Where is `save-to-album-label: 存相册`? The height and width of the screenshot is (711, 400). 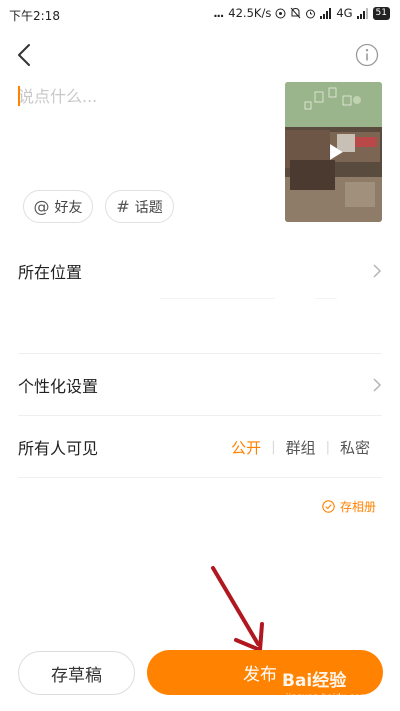 save-to-album-label: 存相册 is located at coordinates (358, 507).